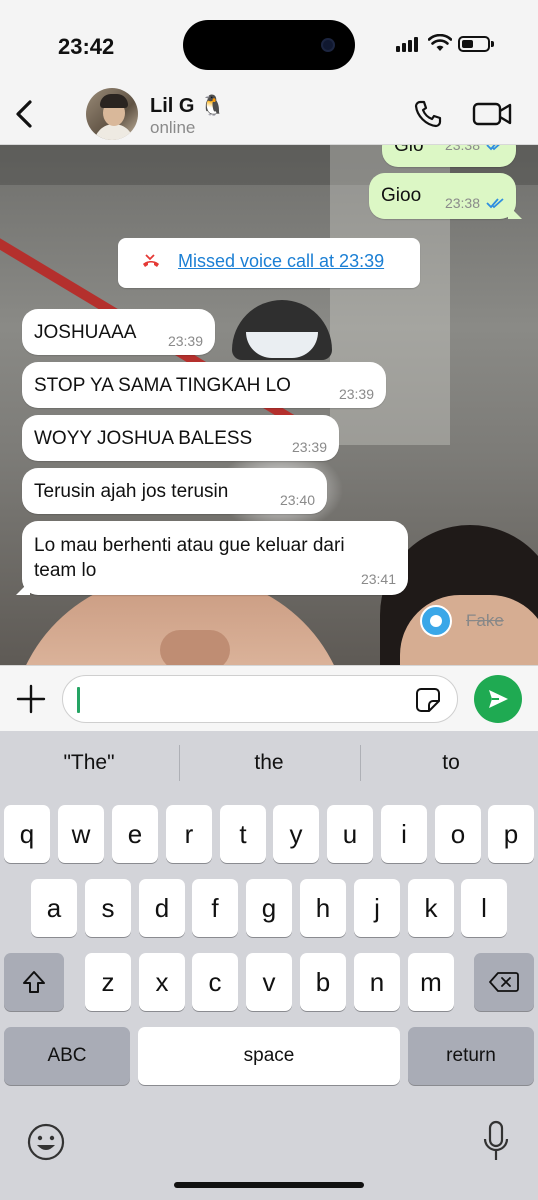  I want to click on key-z: z, so click(108, 982).